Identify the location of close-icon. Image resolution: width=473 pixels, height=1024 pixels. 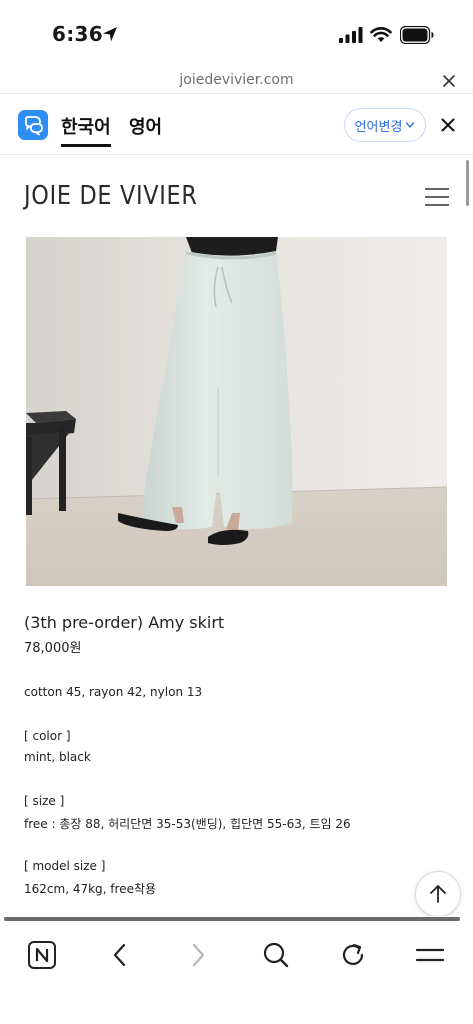
(449, 81).